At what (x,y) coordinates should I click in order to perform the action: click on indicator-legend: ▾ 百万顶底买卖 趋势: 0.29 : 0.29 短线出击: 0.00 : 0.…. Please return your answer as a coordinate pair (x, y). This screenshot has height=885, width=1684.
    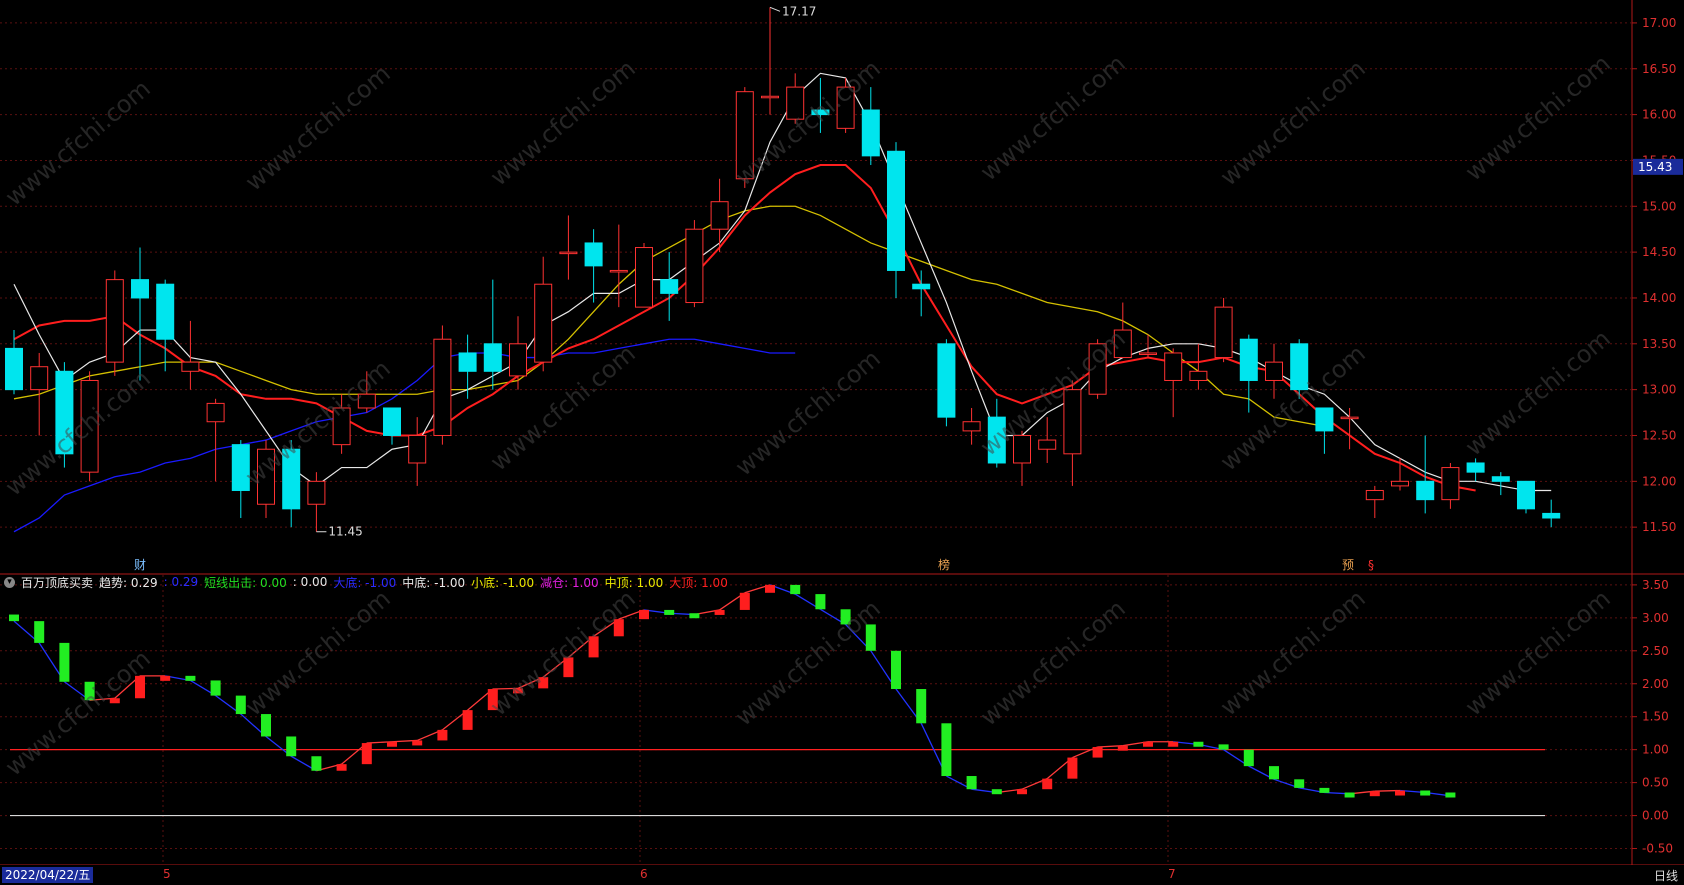
    Looking at the image, I should click on (369, 582).